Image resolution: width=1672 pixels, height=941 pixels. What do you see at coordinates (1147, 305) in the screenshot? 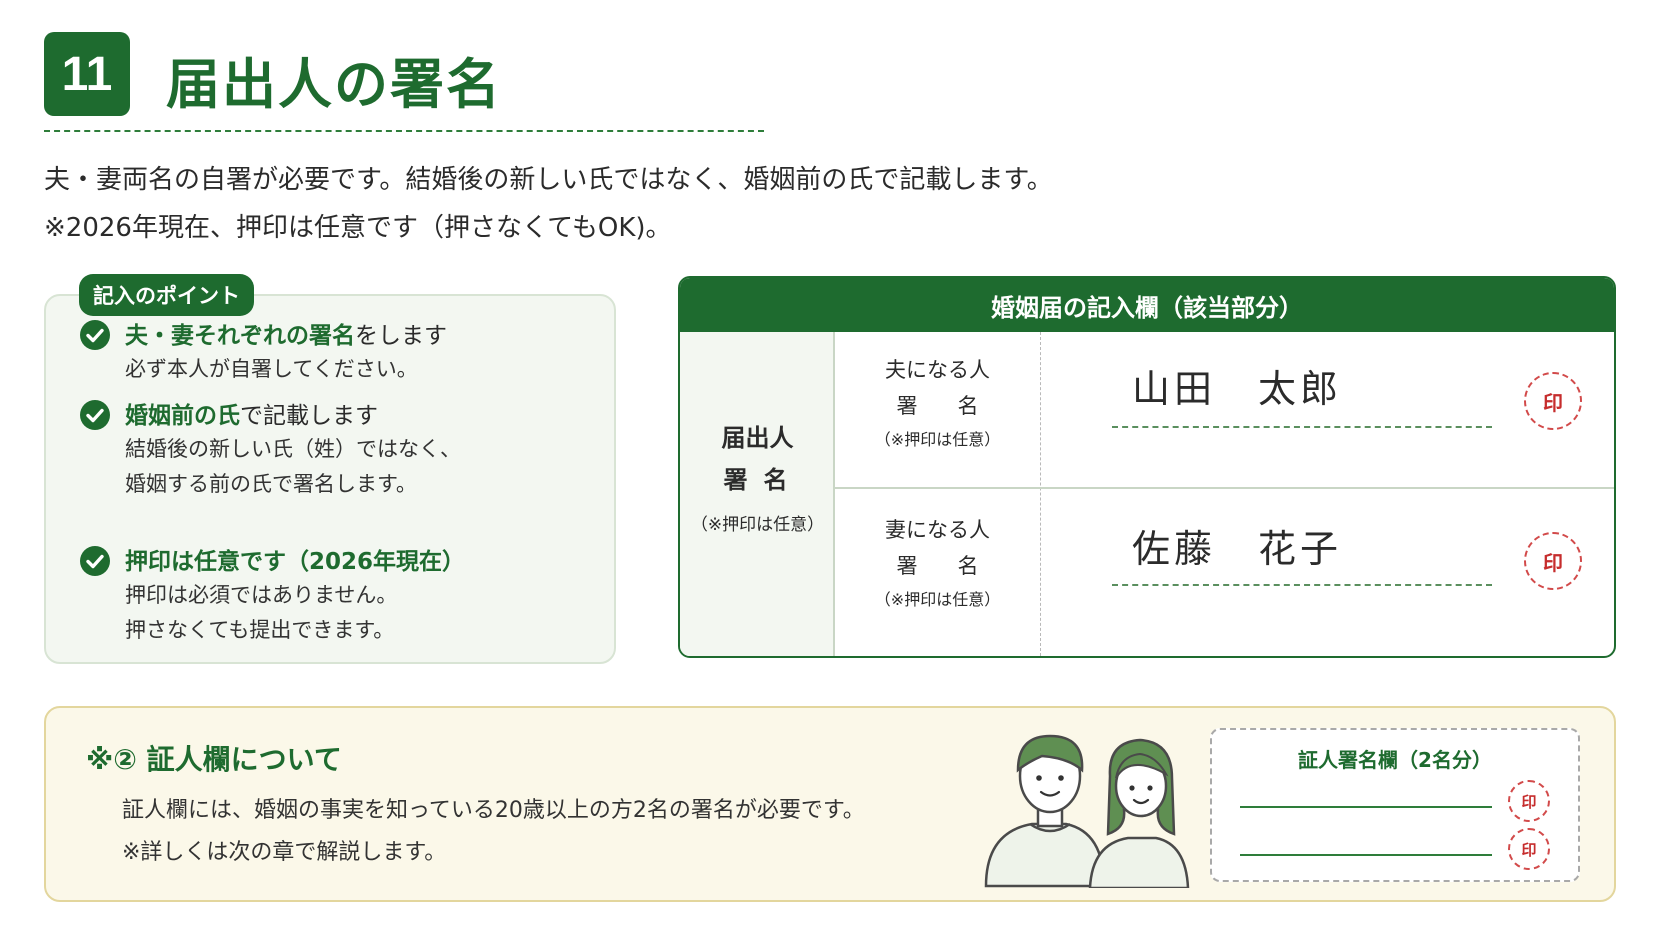
I see `form-header: 婚姻届の記入欄（該当部分）` at bounding box center [1147, 305].